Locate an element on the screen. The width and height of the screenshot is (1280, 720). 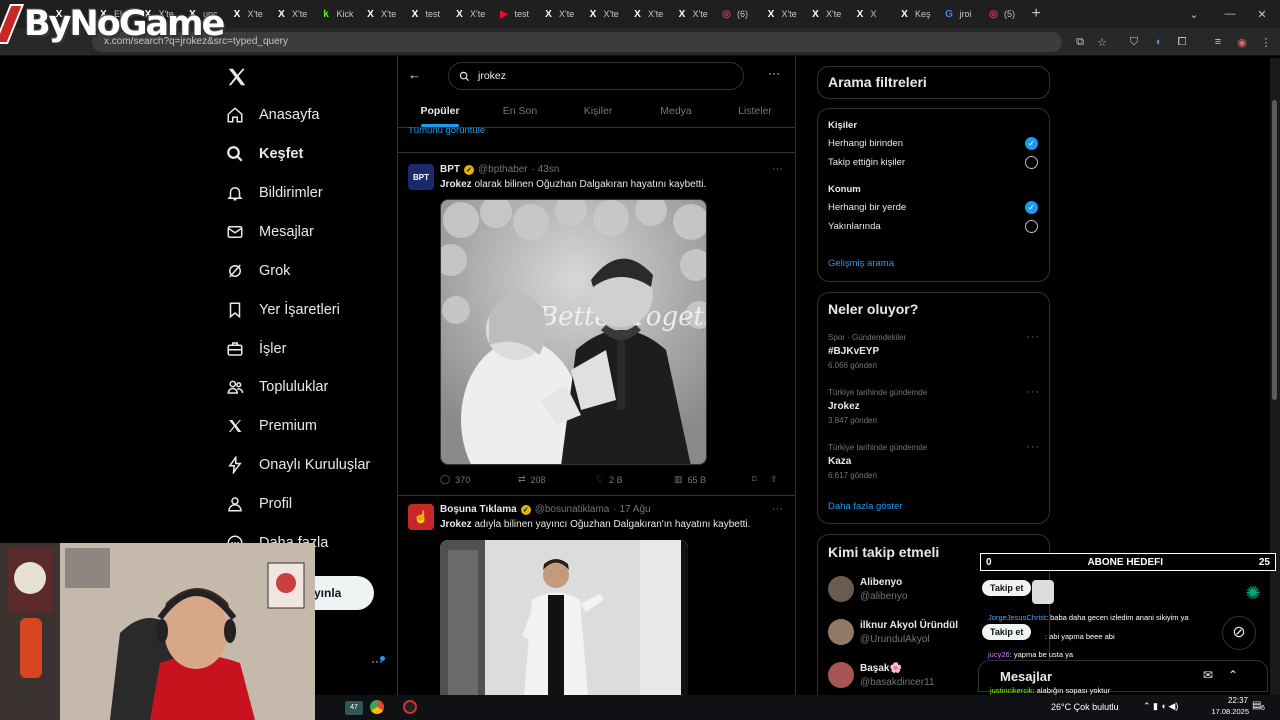
browser-tab: k Kick is located at coordinates (334, 14).